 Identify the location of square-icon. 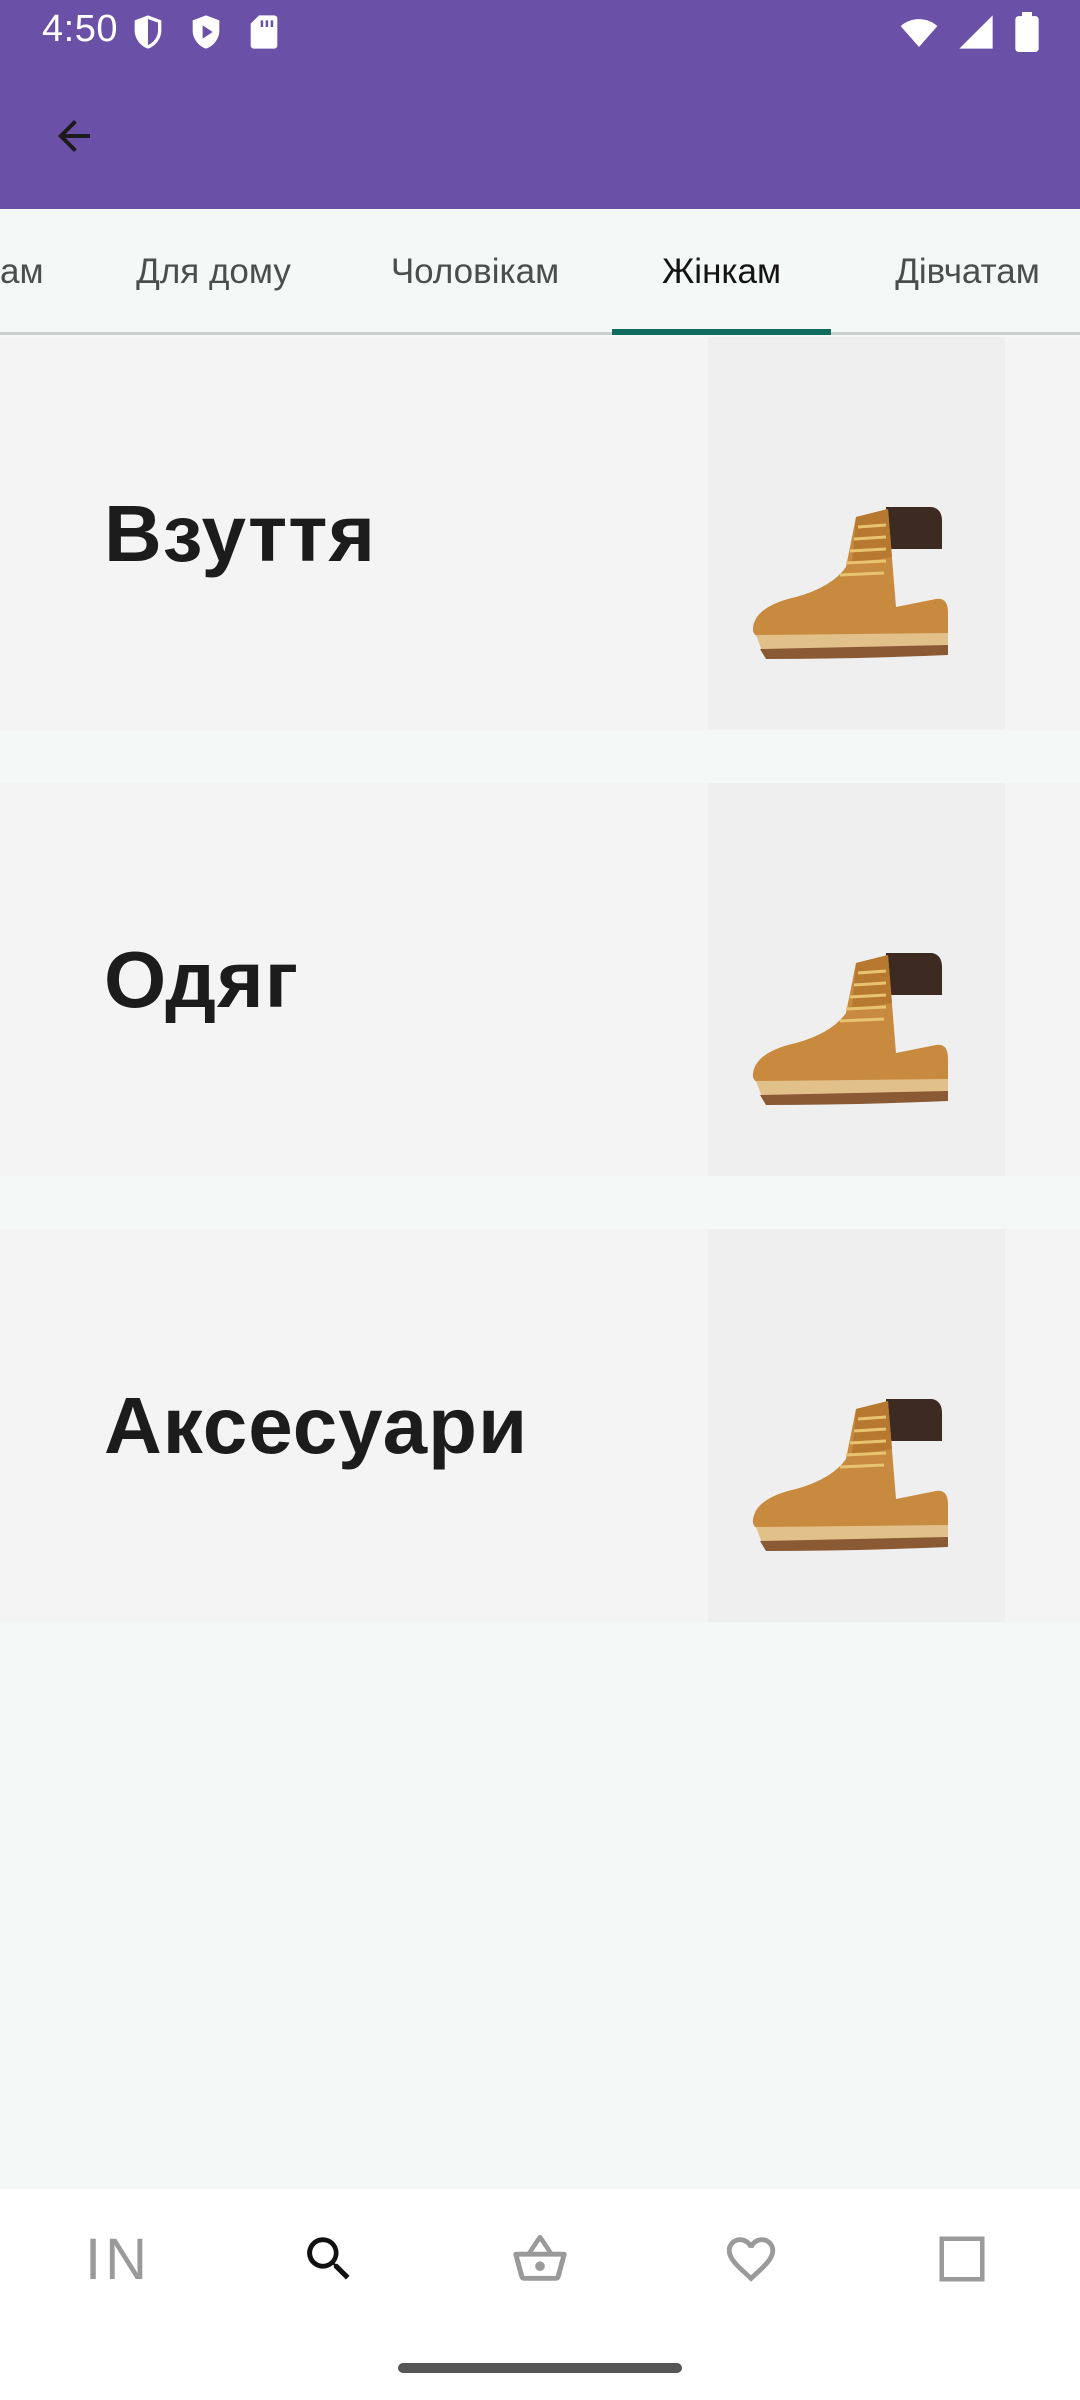
(962, 2259).